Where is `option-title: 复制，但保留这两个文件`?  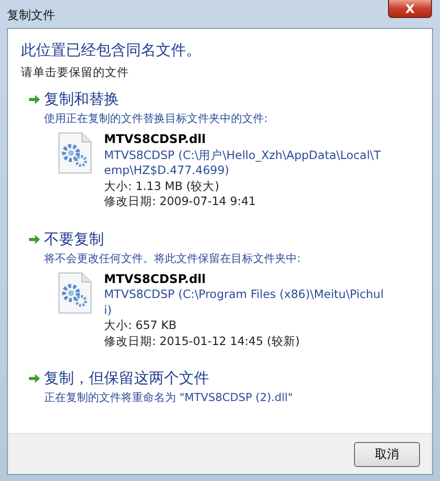 option-title: 复制，但保留这两个文件 is located at coordinates (126, 378).